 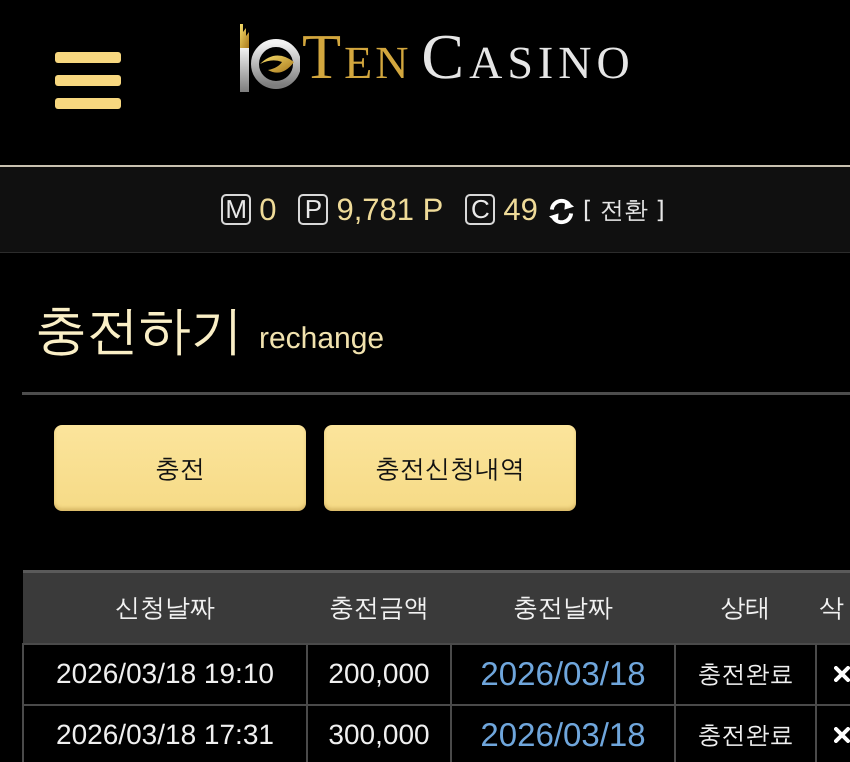 What do you see at coordinates (357, 60) in the screenshot?
I see `logo-text: TEN` at bounding box center [357, 60].